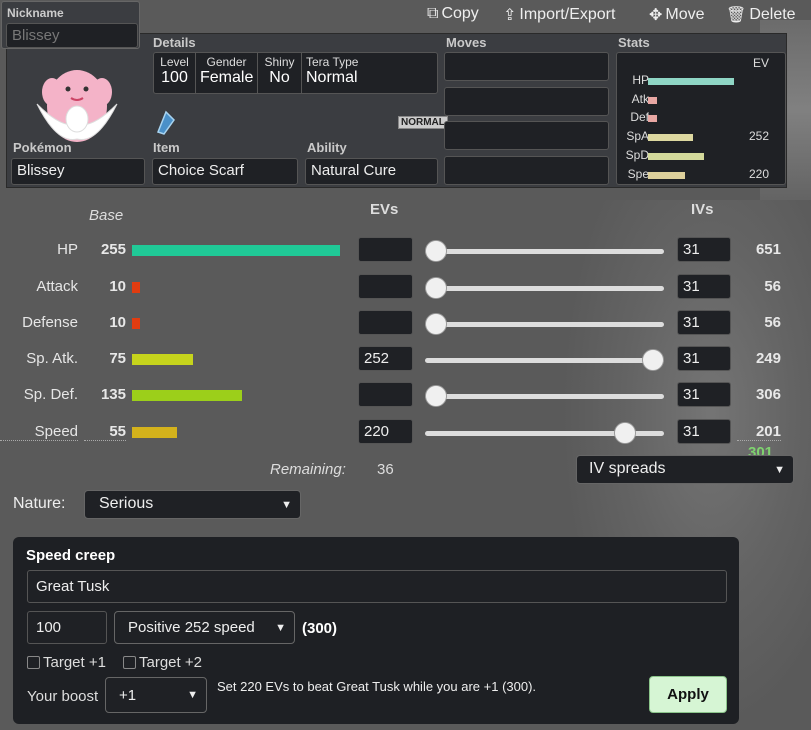 The width and height of the screenshot is (811, 730). Describe the element at coordinates (33, 662) in the screenshot. I see `target-plus1-checkbox` at that location.